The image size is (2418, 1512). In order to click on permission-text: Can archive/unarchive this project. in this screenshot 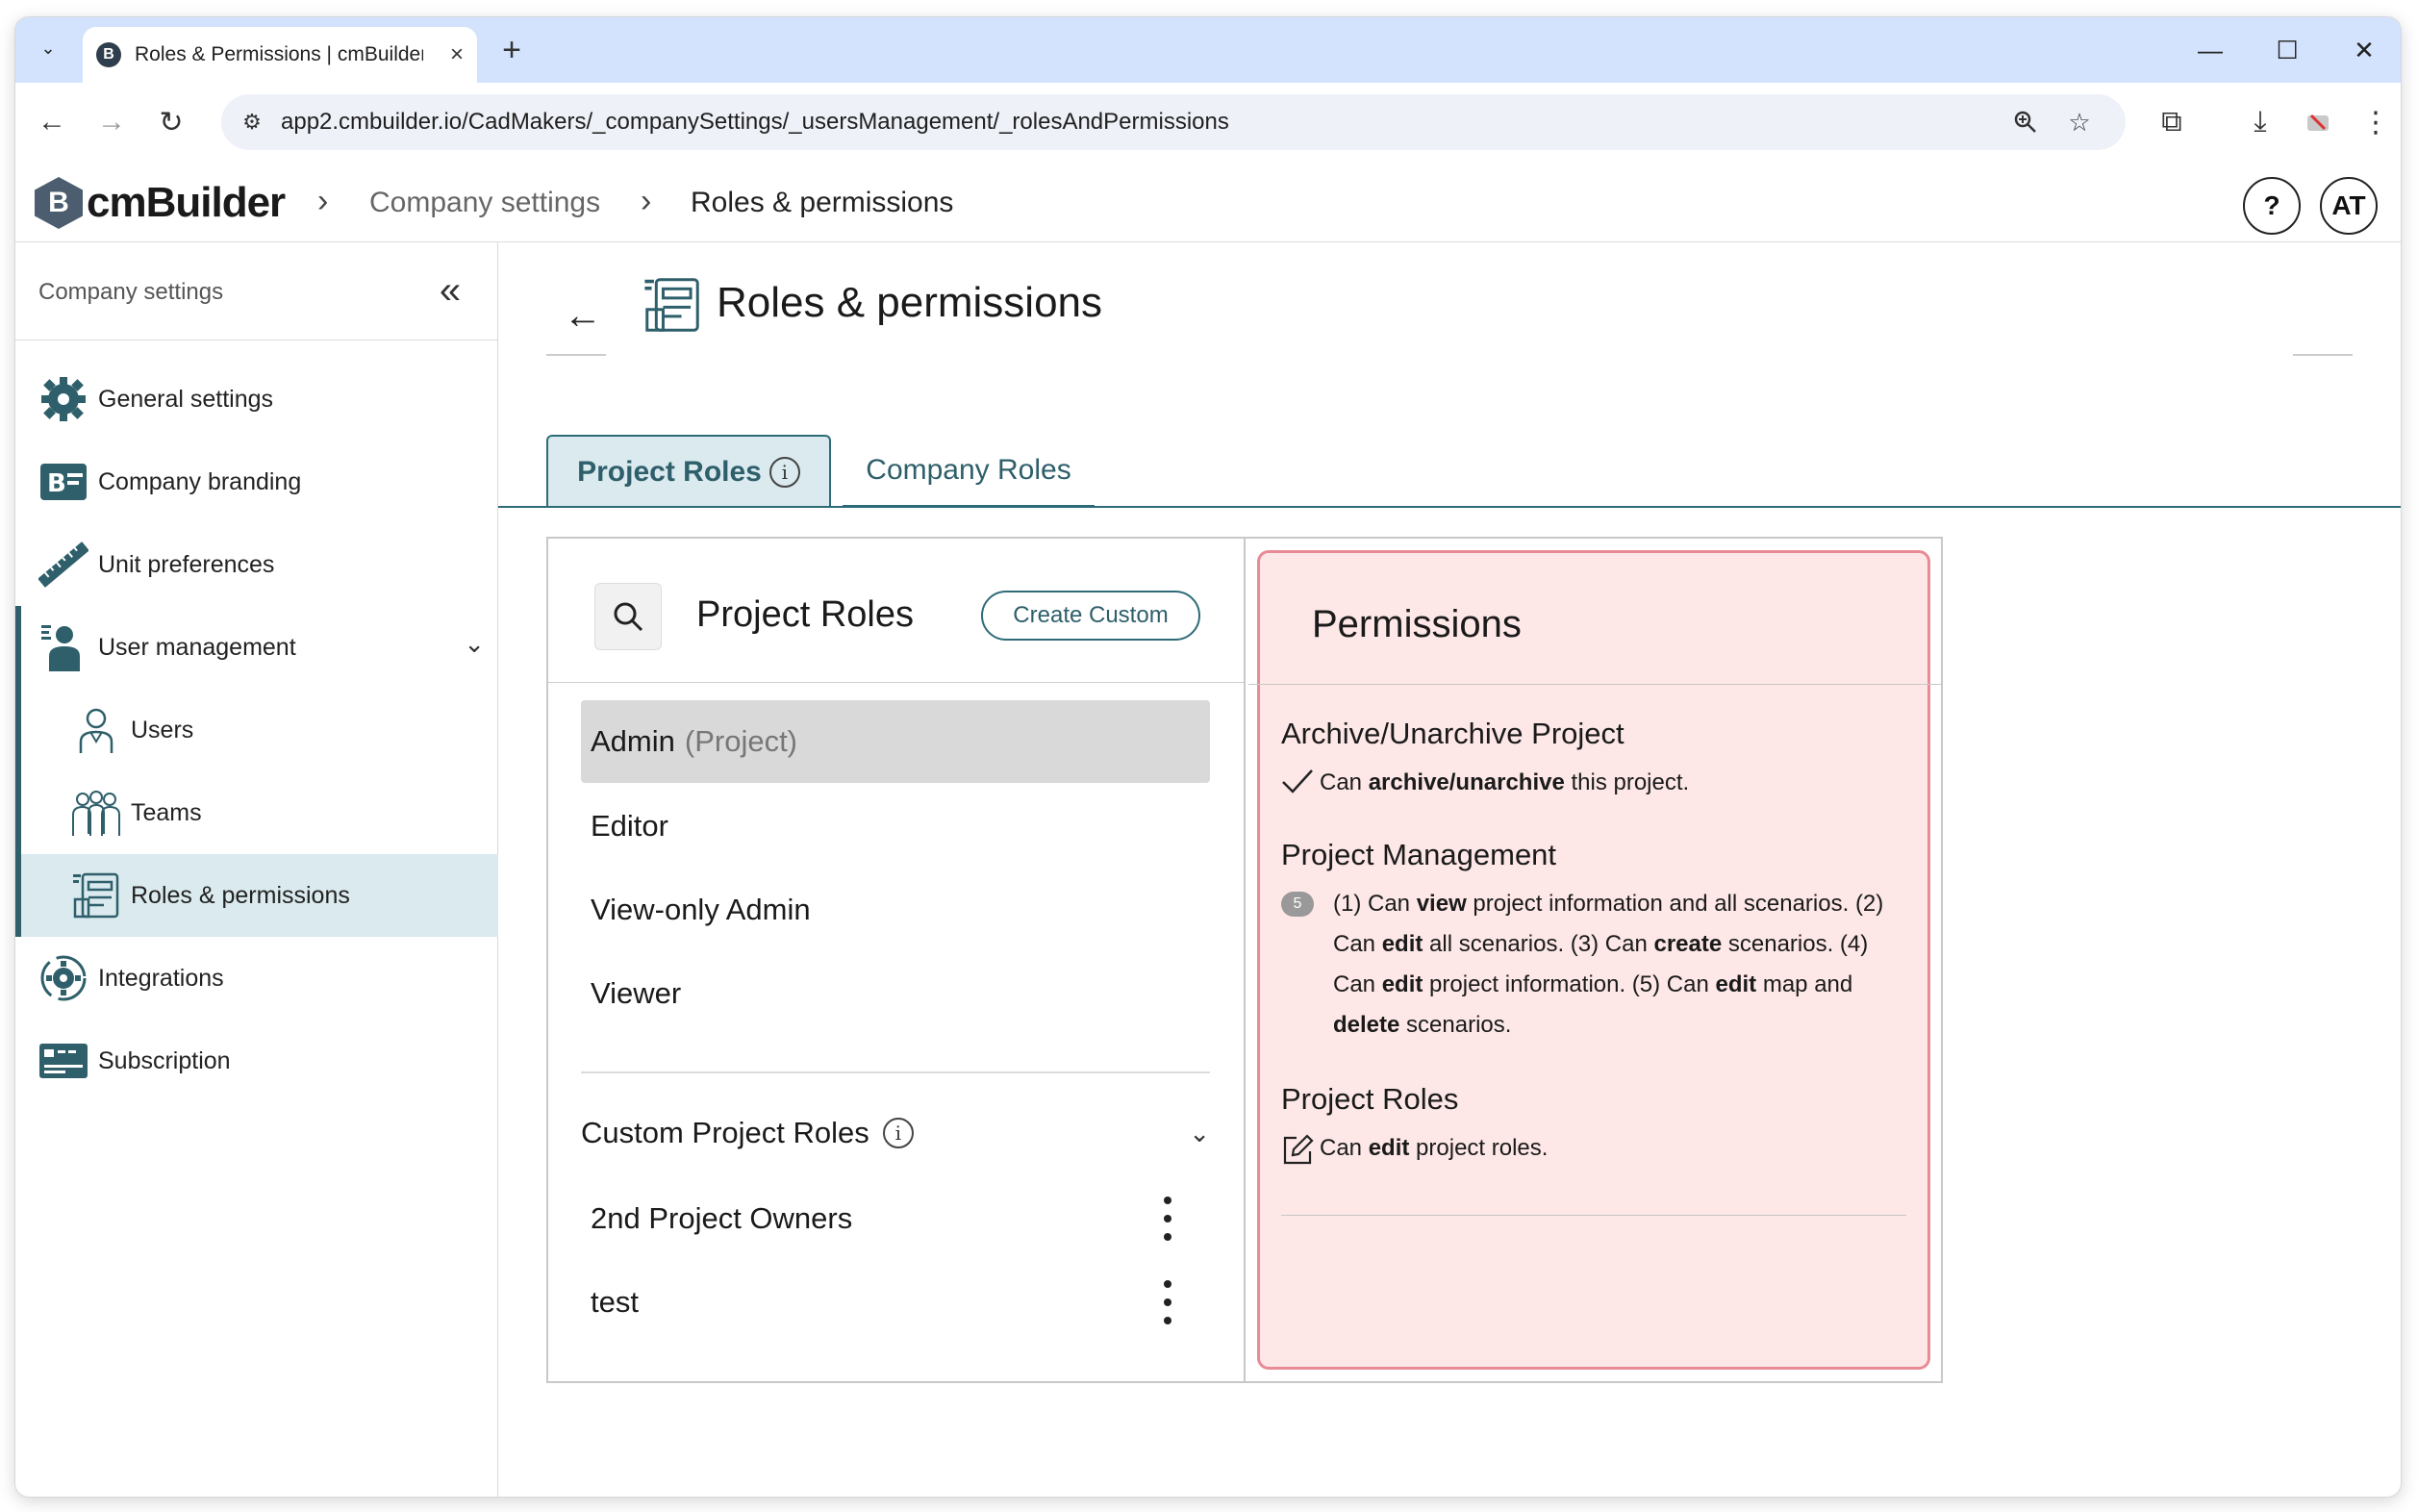, I will do `click(1505, 782)`.